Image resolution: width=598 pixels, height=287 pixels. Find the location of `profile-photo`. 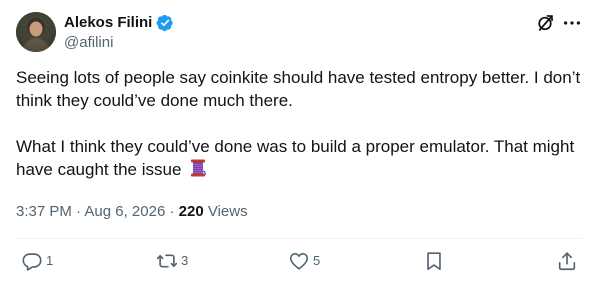

profile-photo is located at coordinates (36, 32).